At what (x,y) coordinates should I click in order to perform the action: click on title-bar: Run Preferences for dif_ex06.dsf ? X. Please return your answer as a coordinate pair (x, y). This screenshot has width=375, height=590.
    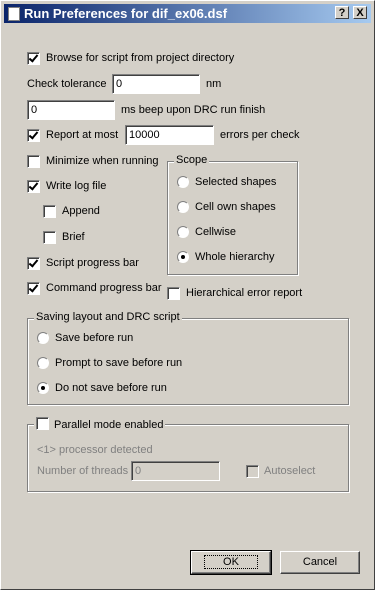
    Looking at the image, I should click on (187, 13).